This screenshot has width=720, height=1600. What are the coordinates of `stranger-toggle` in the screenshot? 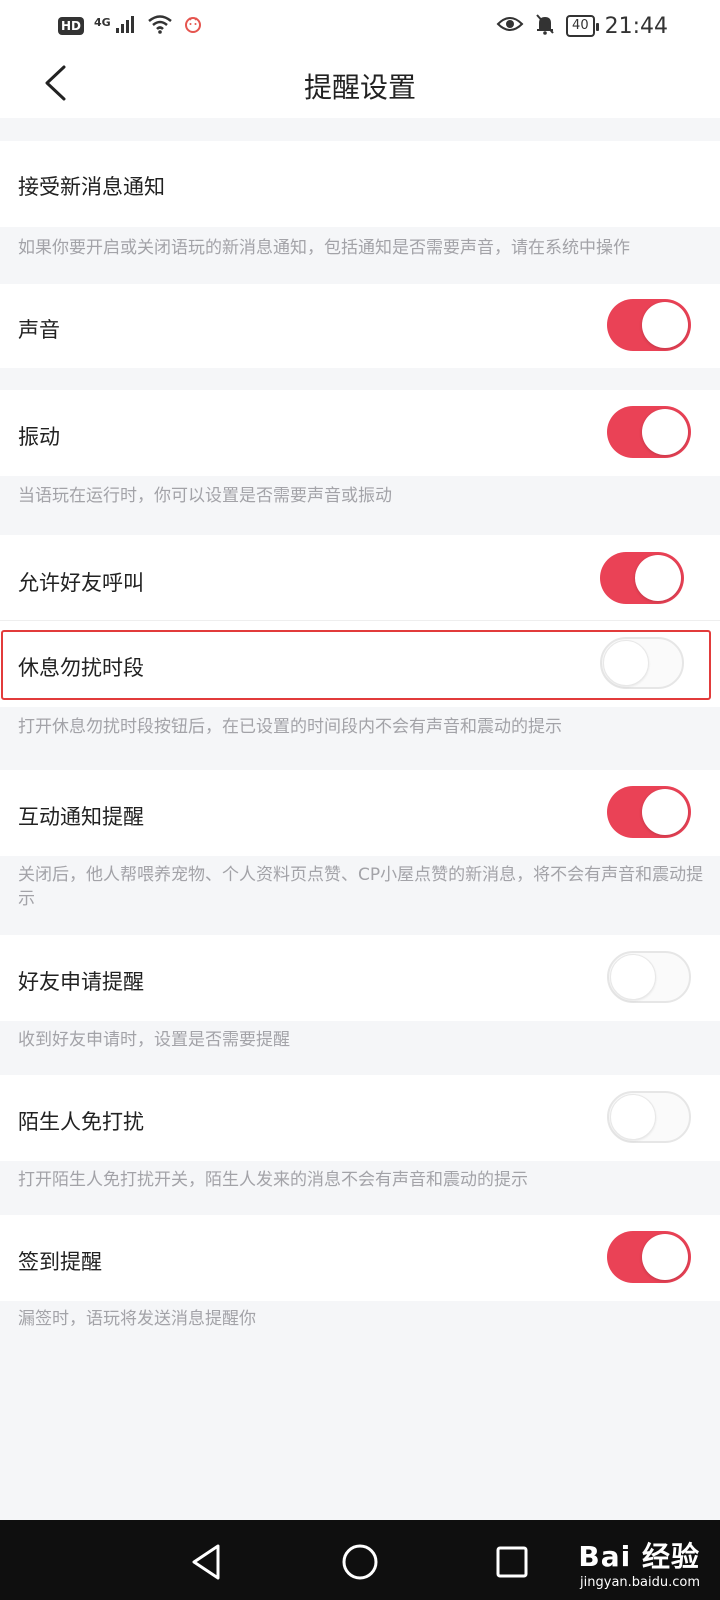 It's located at (649, 1117).